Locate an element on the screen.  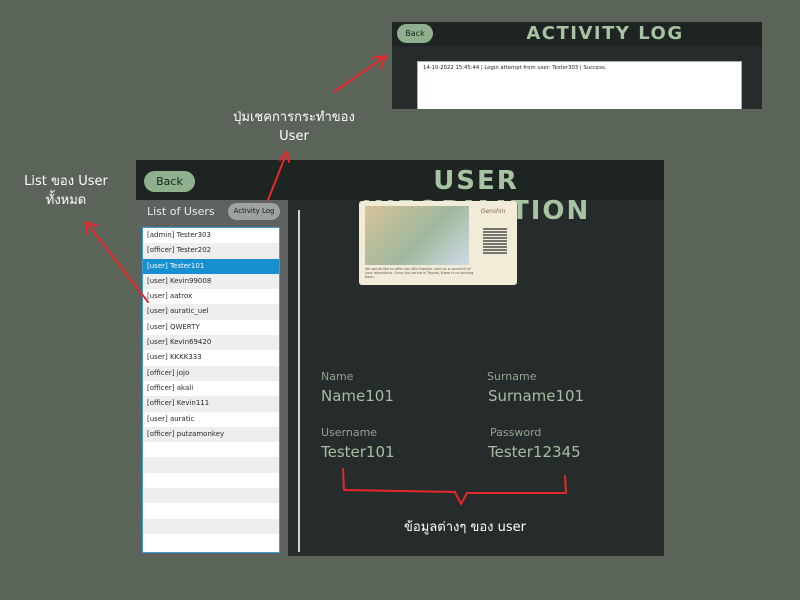
activity-log-button: Activity Log is located at coordinates (254, 211).